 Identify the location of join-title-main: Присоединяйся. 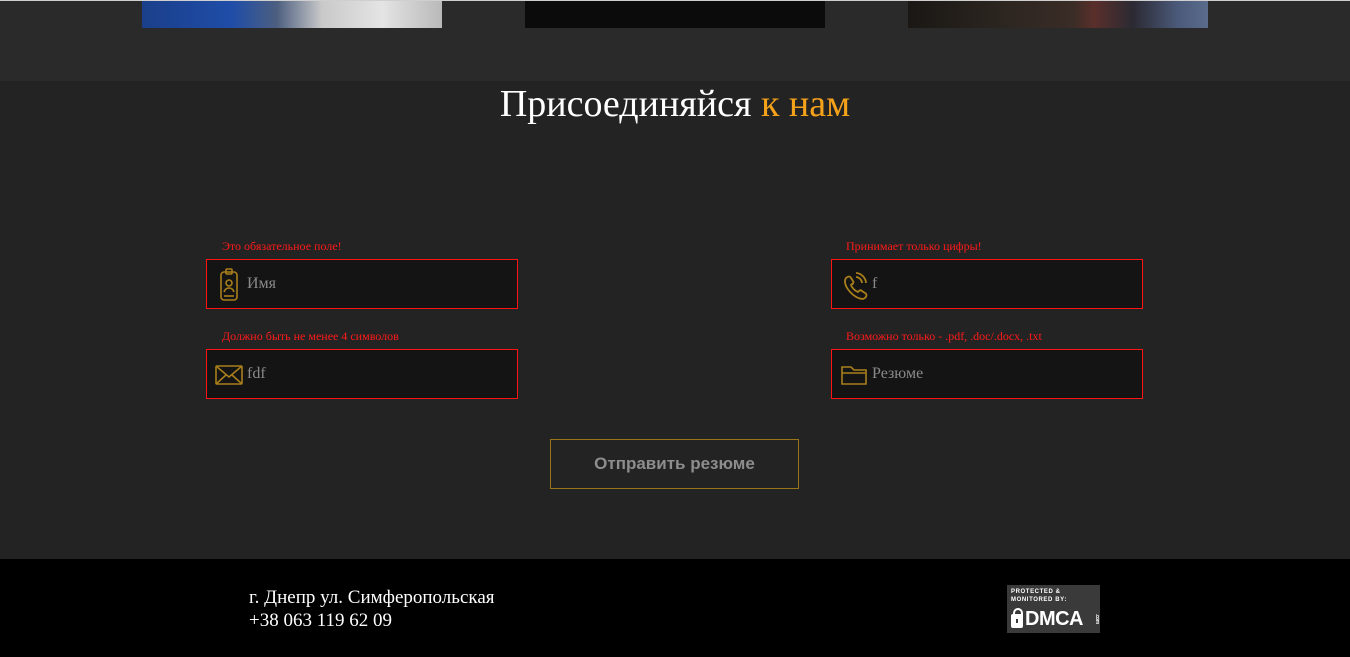
(625, 104).